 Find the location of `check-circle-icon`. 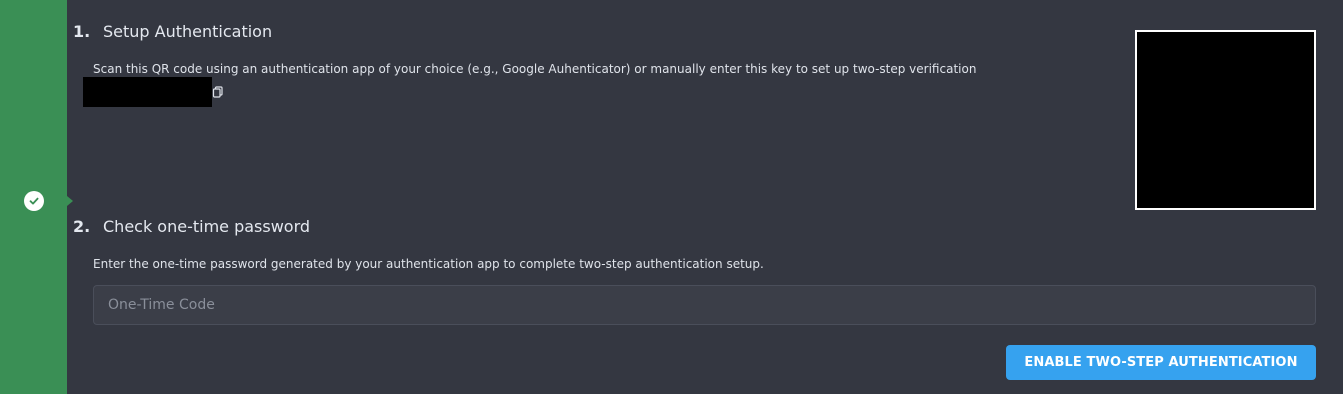

check-circle-icon is located at coordinates (34, 201).